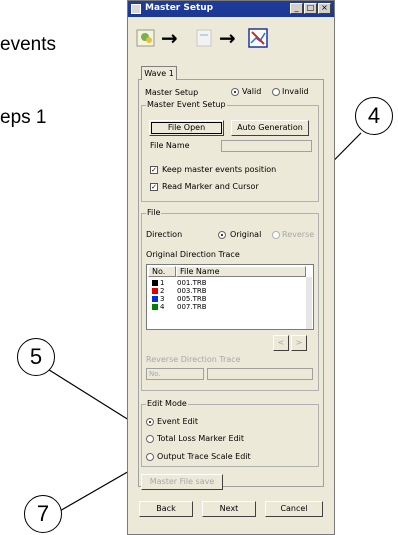  I want to click on row-file-name: 007.TRB, so click(192, 307).